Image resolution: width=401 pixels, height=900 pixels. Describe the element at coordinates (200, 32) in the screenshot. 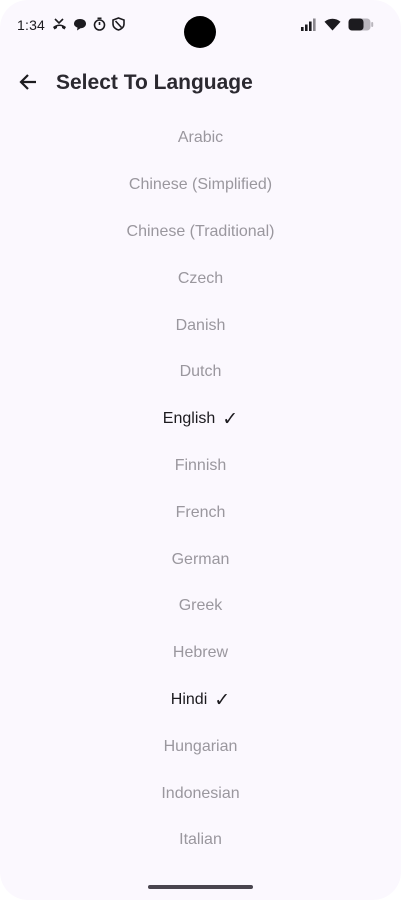

I see `camera-cutout` at that location.